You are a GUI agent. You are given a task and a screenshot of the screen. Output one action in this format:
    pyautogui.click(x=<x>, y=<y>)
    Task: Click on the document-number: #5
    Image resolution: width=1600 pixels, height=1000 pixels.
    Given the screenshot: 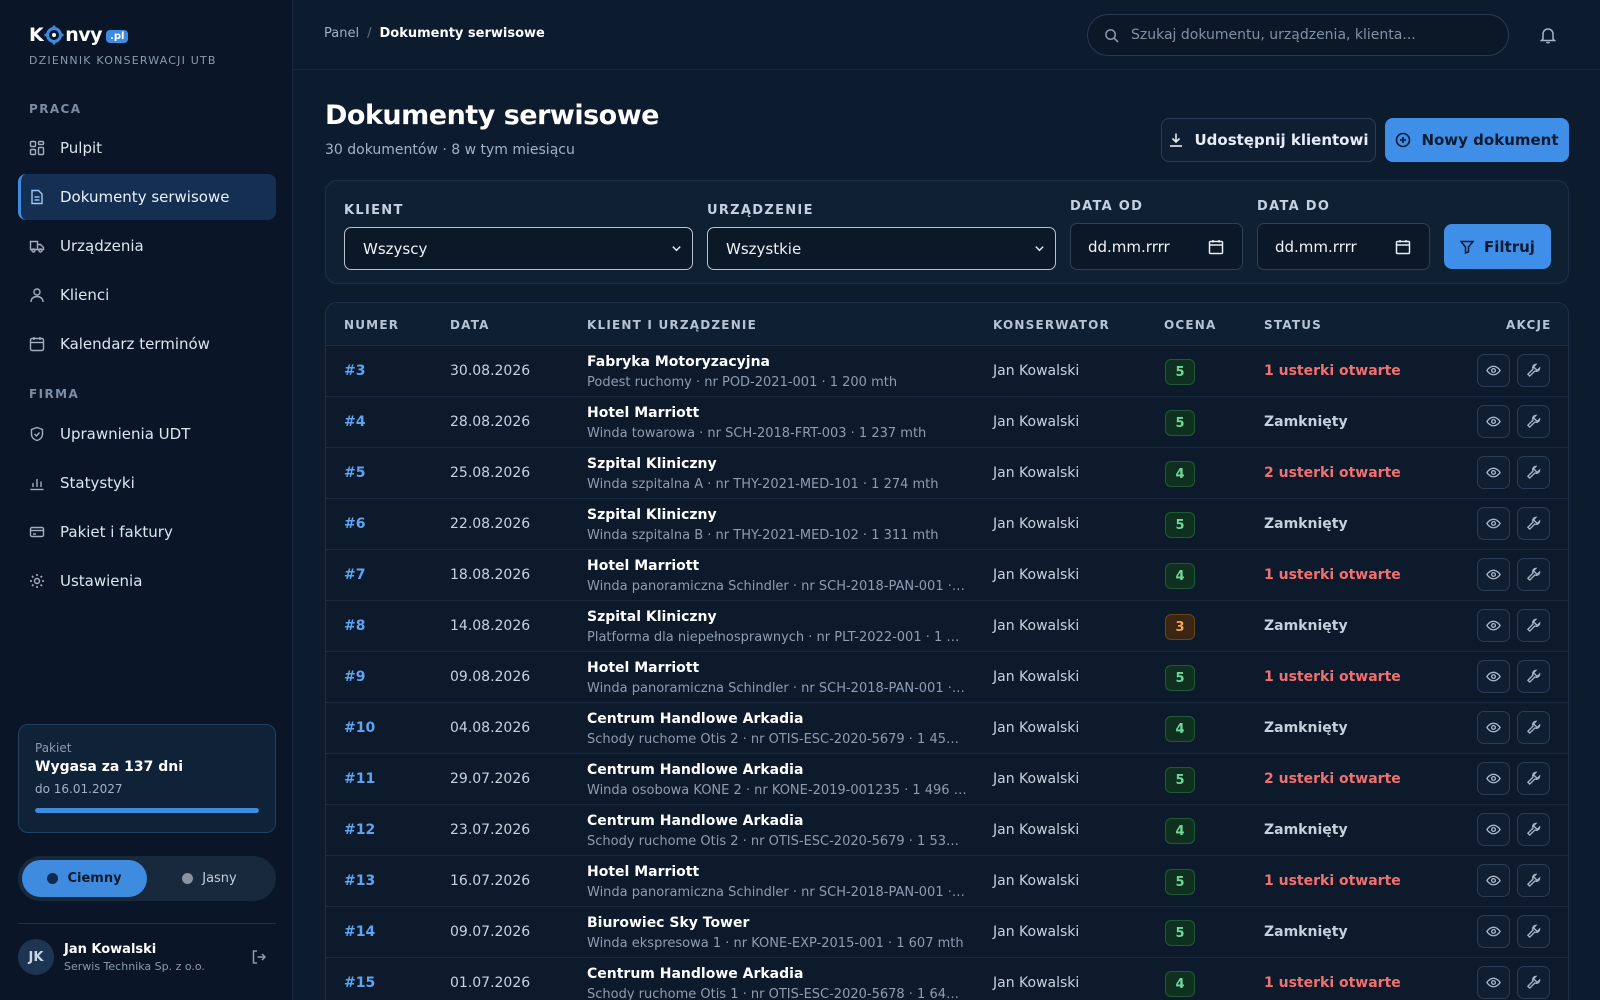 What is the action you would take?
    pyautogui.click(x=354, y=473)
    